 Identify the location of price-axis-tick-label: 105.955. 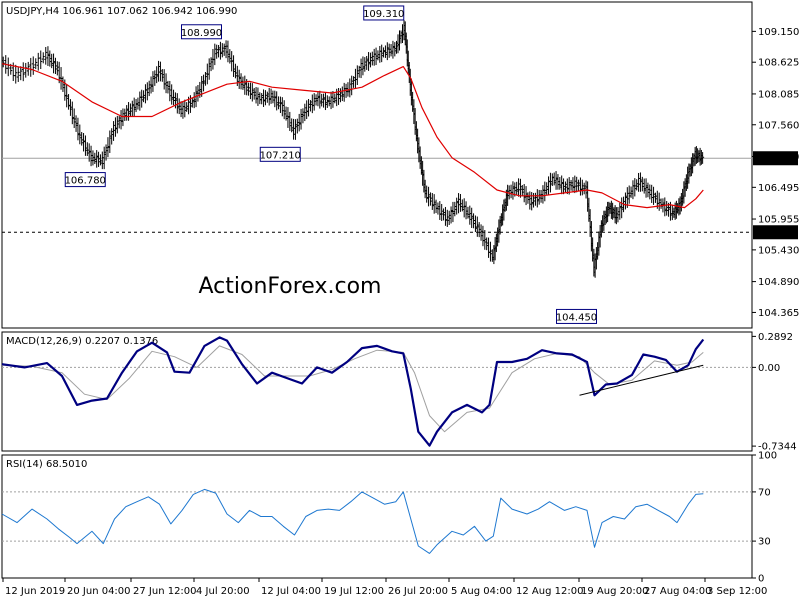
(778, 220).